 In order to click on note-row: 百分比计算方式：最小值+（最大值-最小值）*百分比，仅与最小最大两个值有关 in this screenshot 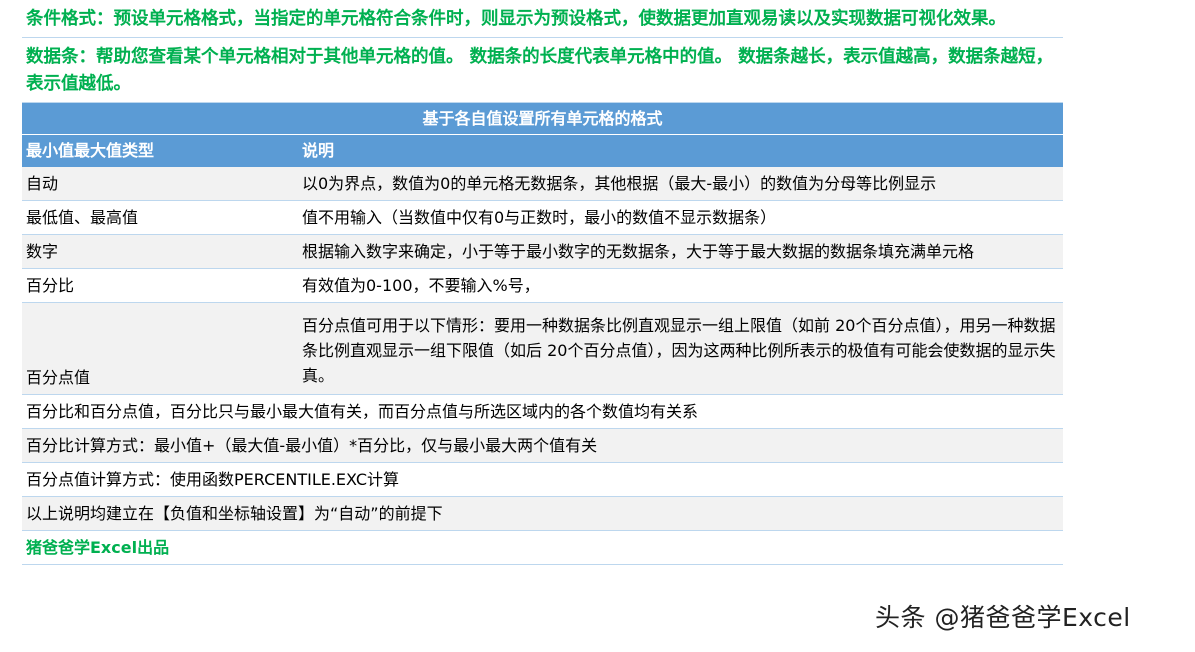, I will do `click(542, 446)`.